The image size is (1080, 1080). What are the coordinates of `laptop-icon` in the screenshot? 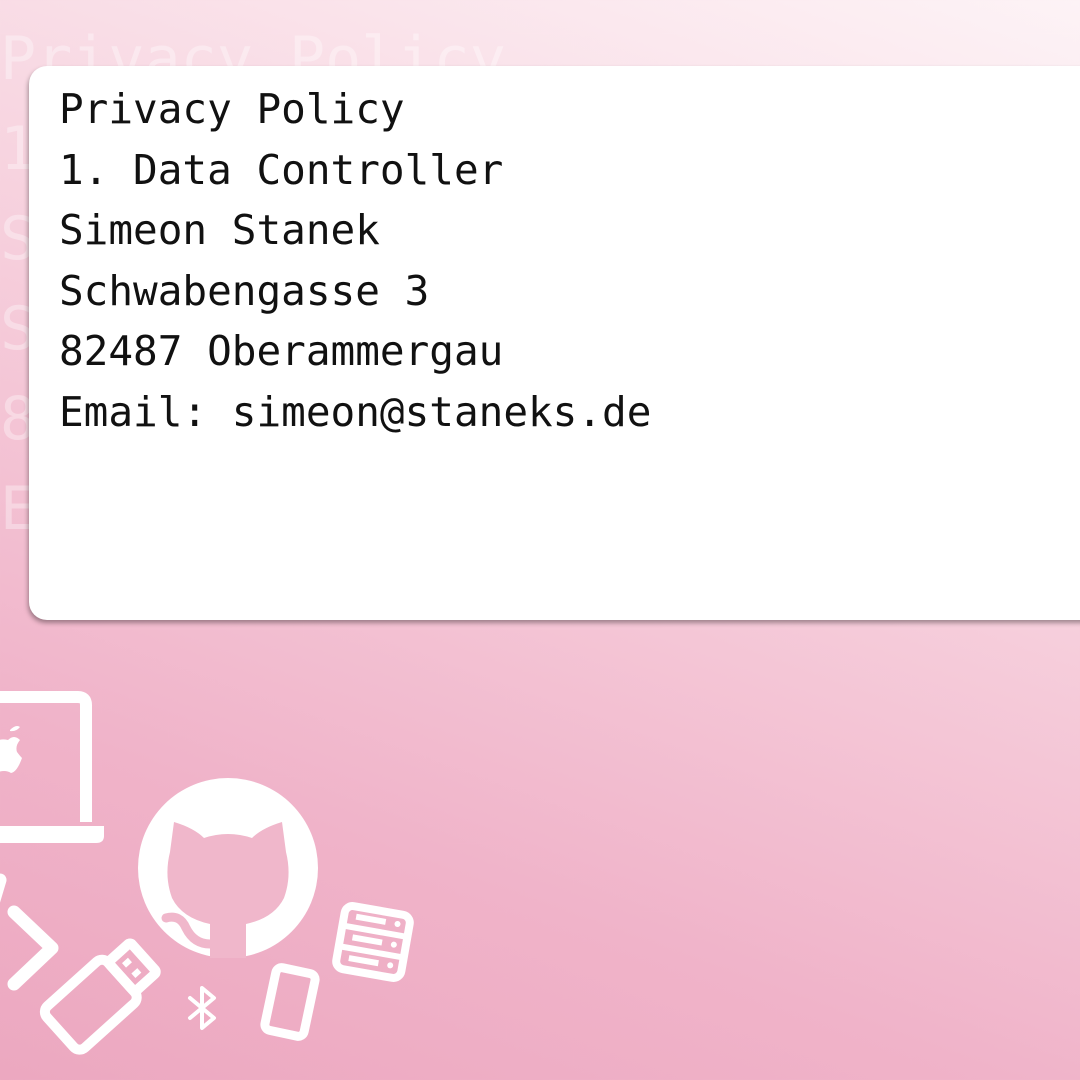 It's located at (52, 767).